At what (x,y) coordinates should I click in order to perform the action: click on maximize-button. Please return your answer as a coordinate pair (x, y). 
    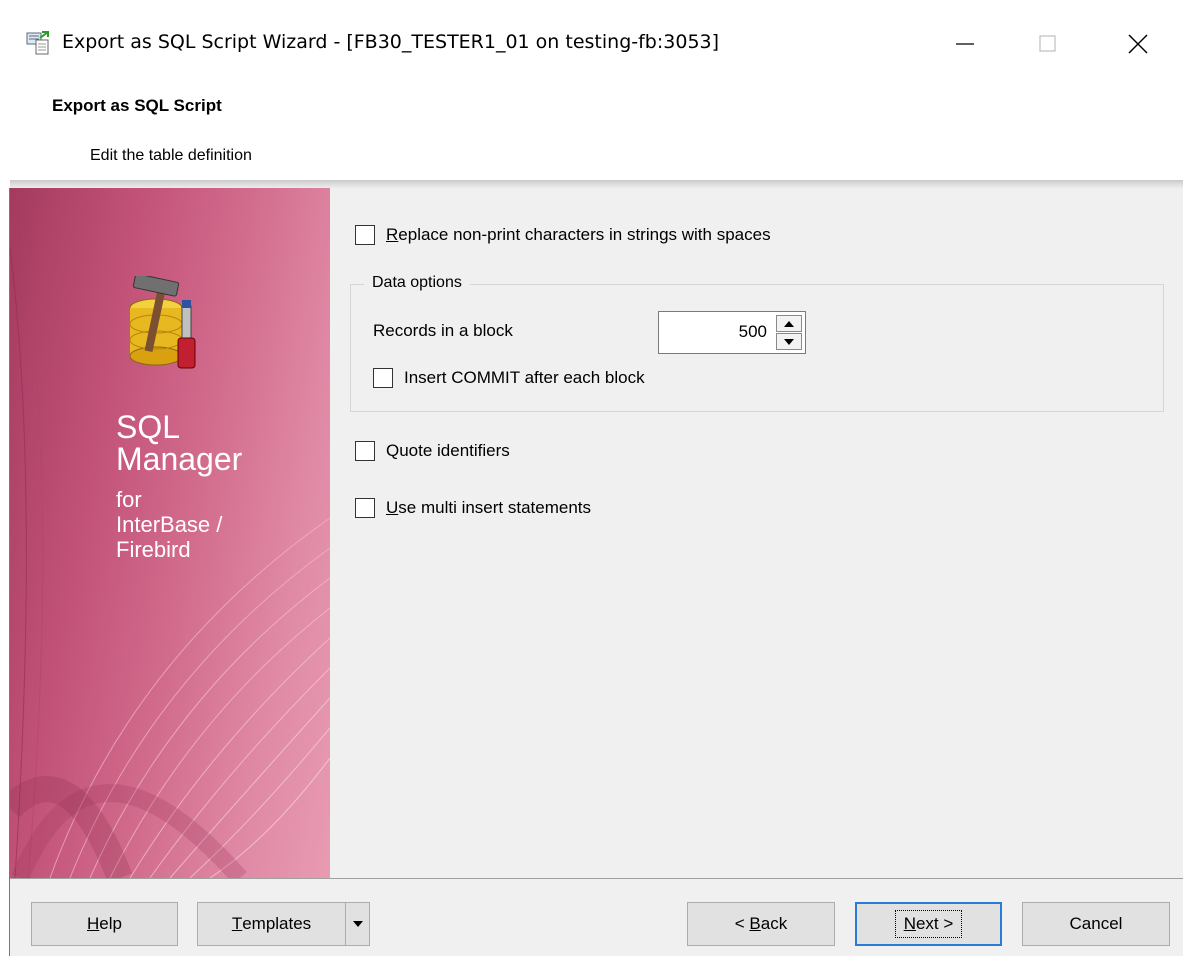
    Looking at the image, I should click on (1048, 44).